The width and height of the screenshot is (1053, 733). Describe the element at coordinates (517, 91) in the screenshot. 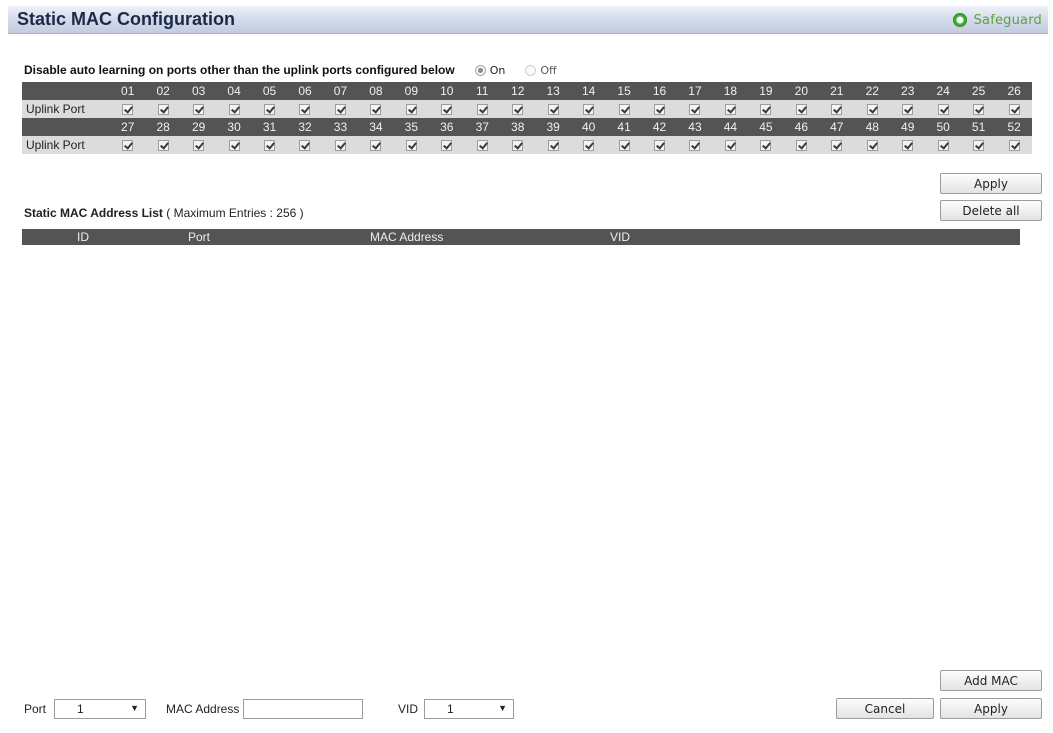

I see `port-number: 12` at that location.